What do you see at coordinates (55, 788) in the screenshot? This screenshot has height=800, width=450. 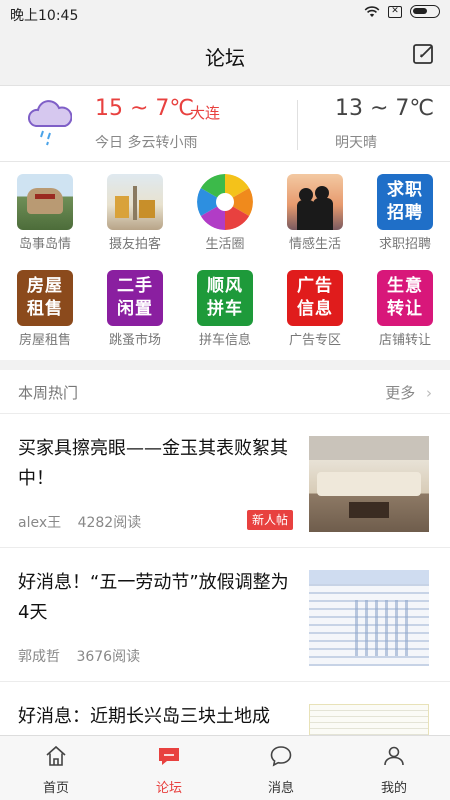 I see `tab-label: 首页` at bounding box center [55, 788].